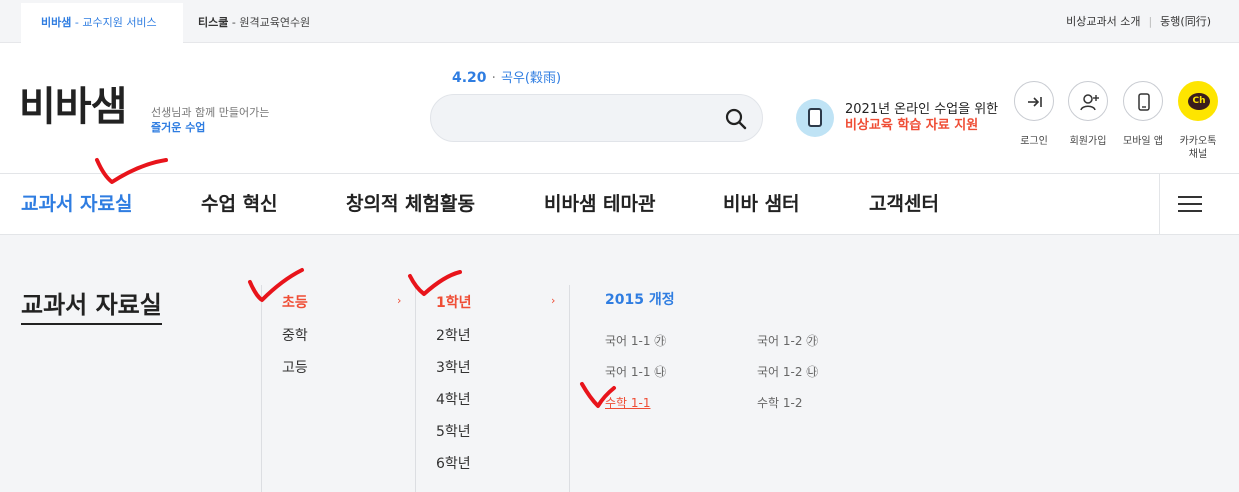 The image size is (1239, 492). Describe the element at coordinates (635, 371) in the screenshot. I see `book-korean-1-1-na: 국어 1-1 ㉯` at that location.